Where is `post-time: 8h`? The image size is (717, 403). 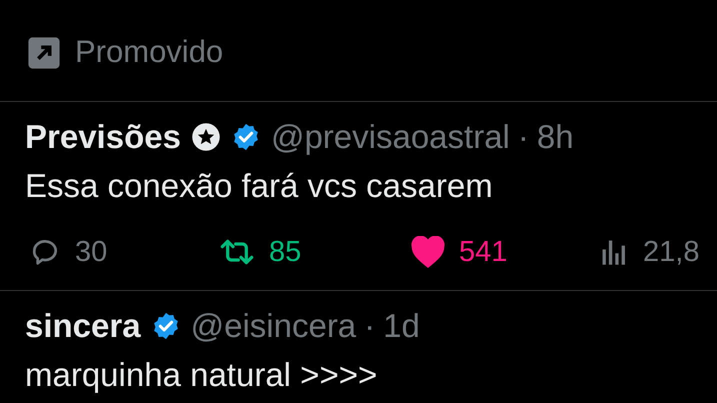
post-time: 8h is located at coordinates (555, 136).